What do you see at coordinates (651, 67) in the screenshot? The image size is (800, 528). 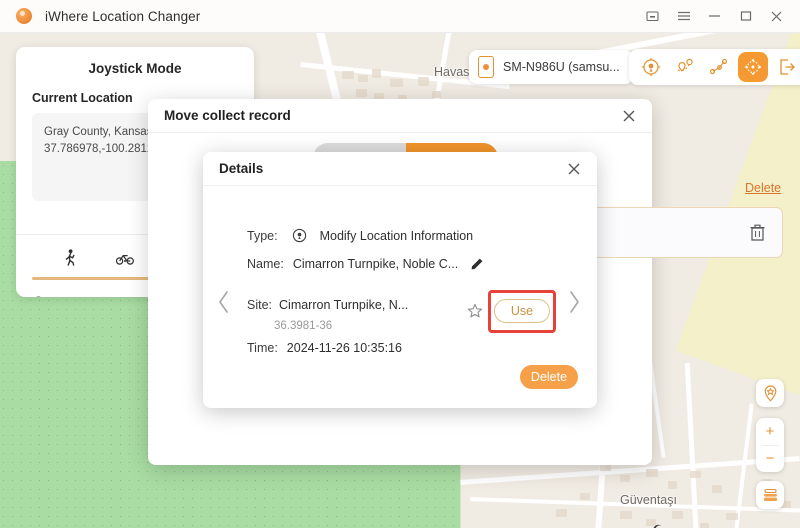 I see `teleport-mode-icon` at bounding box center [651, 67].